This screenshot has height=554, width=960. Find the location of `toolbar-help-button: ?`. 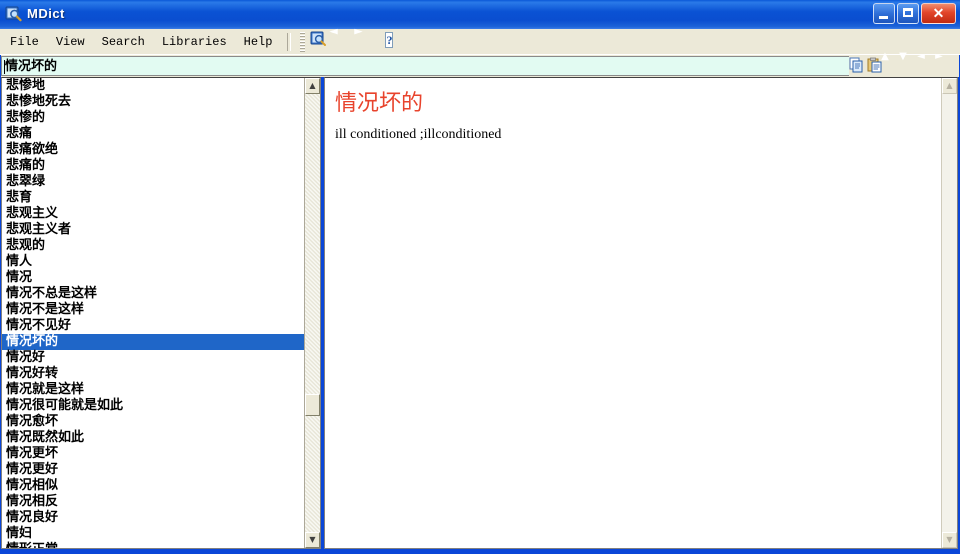

toolbar-help-button: ? is located at coordinates (394, 42).